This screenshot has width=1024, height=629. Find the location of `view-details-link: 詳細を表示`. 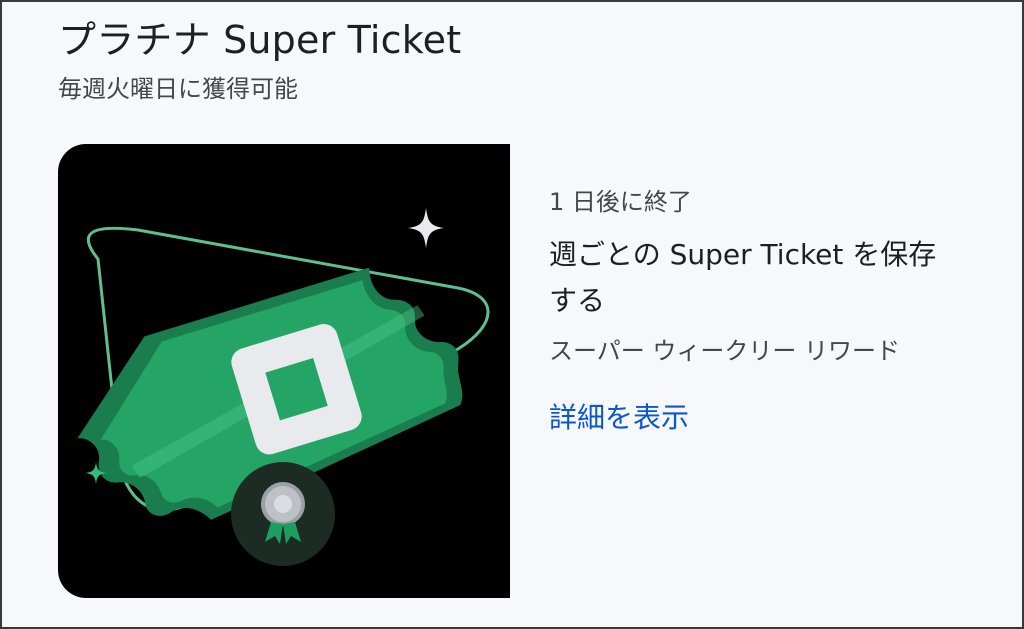

view-details-link: 詳細を表示 is located at coordinates (619, 418).